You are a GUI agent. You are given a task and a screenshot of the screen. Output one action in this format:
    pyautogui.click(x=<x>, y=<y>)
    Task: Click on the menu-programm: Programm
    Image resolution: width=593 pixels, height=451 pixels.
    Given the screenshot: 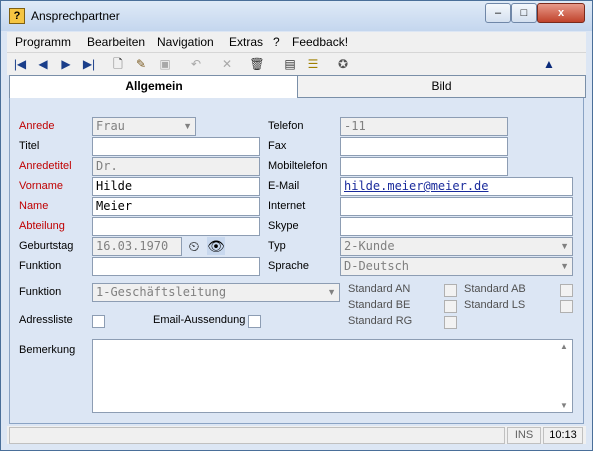 What is the action you would take?
    pyautogui.click(x=43, y=42)
    